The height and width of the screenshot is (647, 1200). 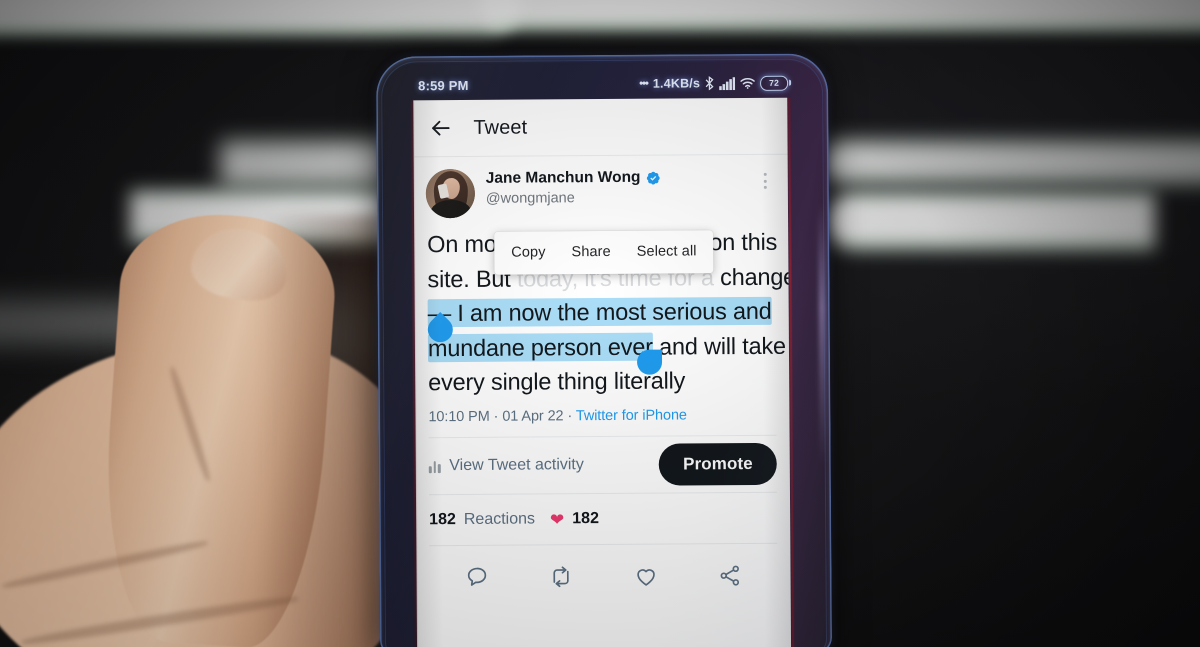 What do you see at coordinates (476, 577) in the screenshot?
I see `reply-icon` at bounding box center [476, 577].